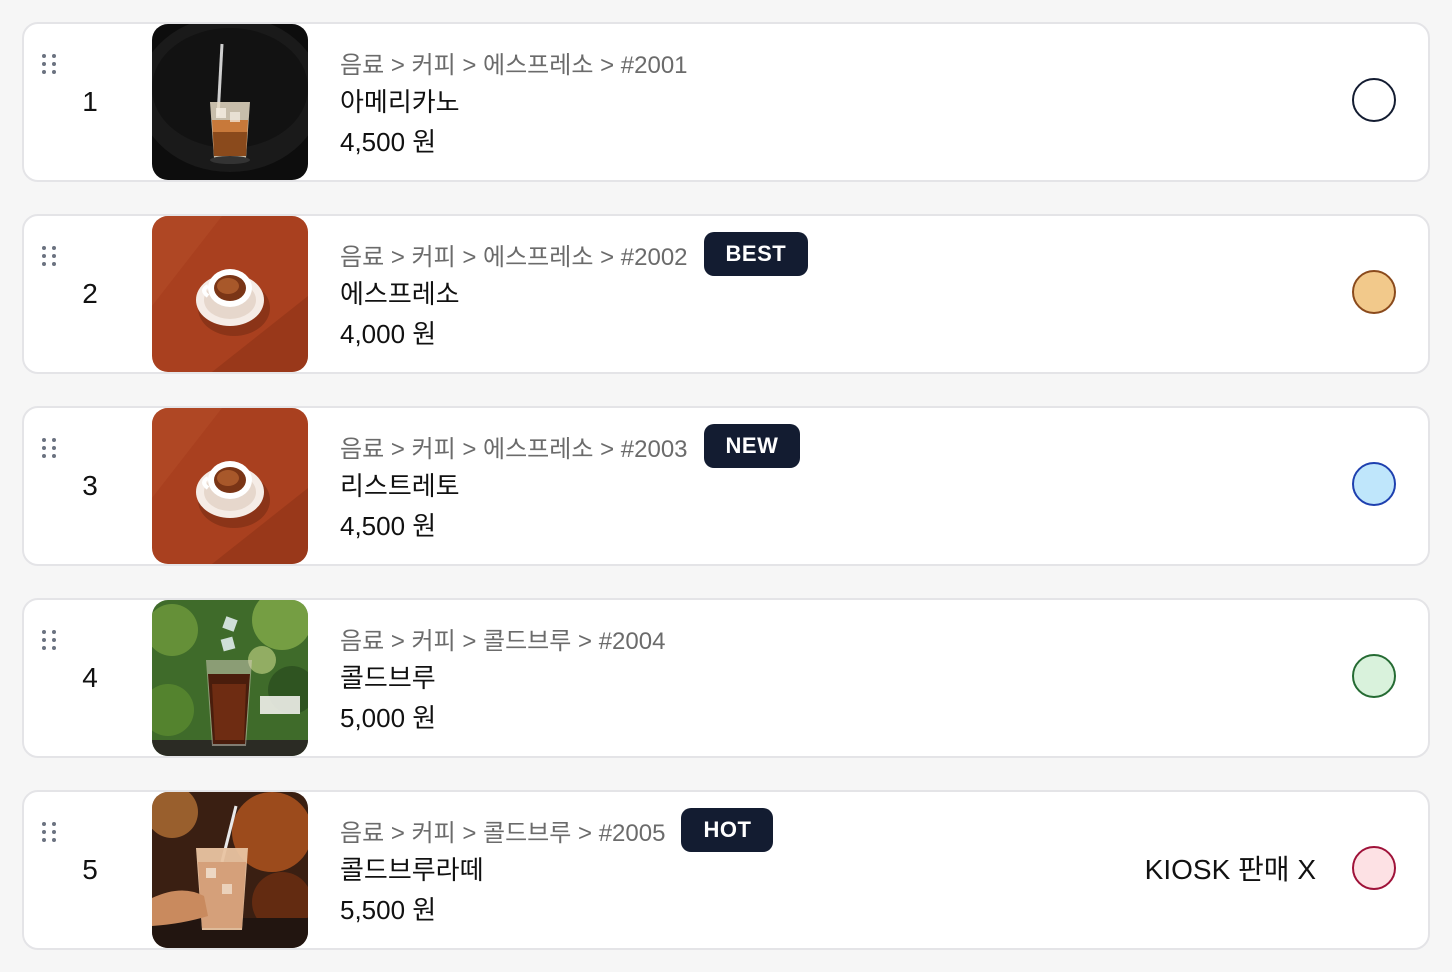  I want to click on item-order-number: 2, so click(90, 293).